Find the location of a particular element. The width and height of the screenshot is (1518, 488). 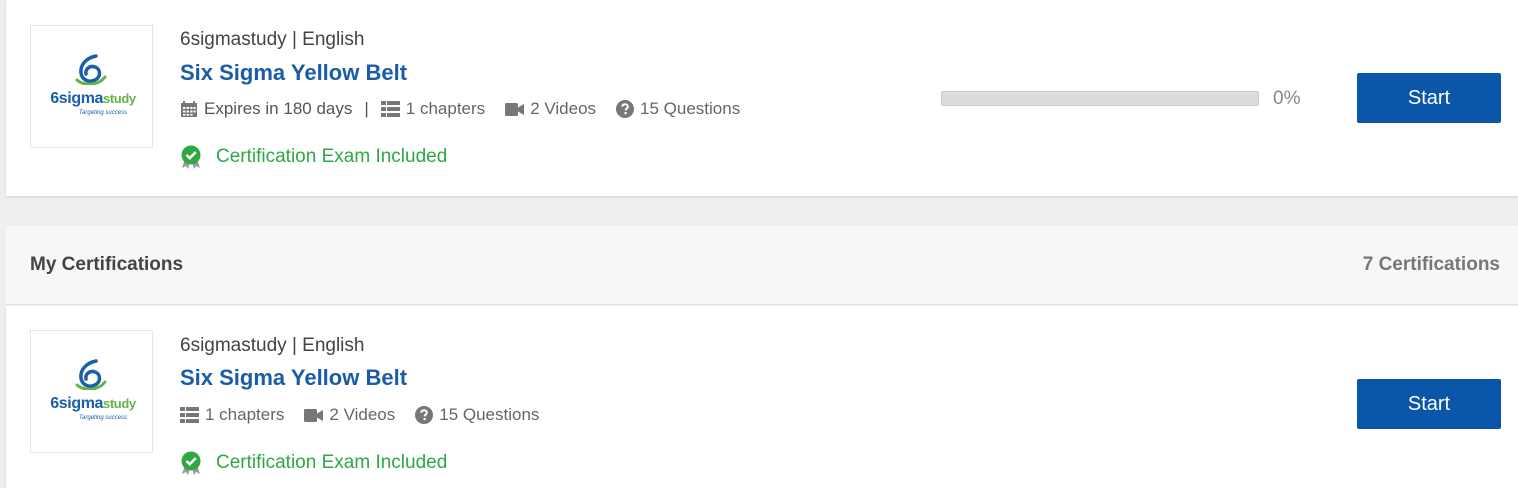

progress-percent: 0% is located at coordinates (1287, 98).